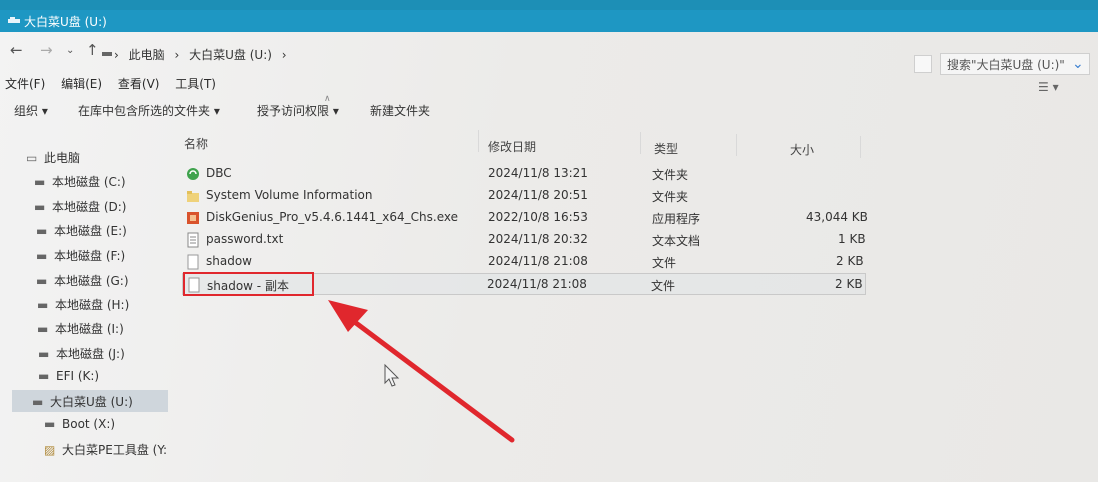 This screenshot has height=482, width=1098. I want to click on nav-item-drive-c: ▬ 本地磁盘 (C:), so click(80, 183).